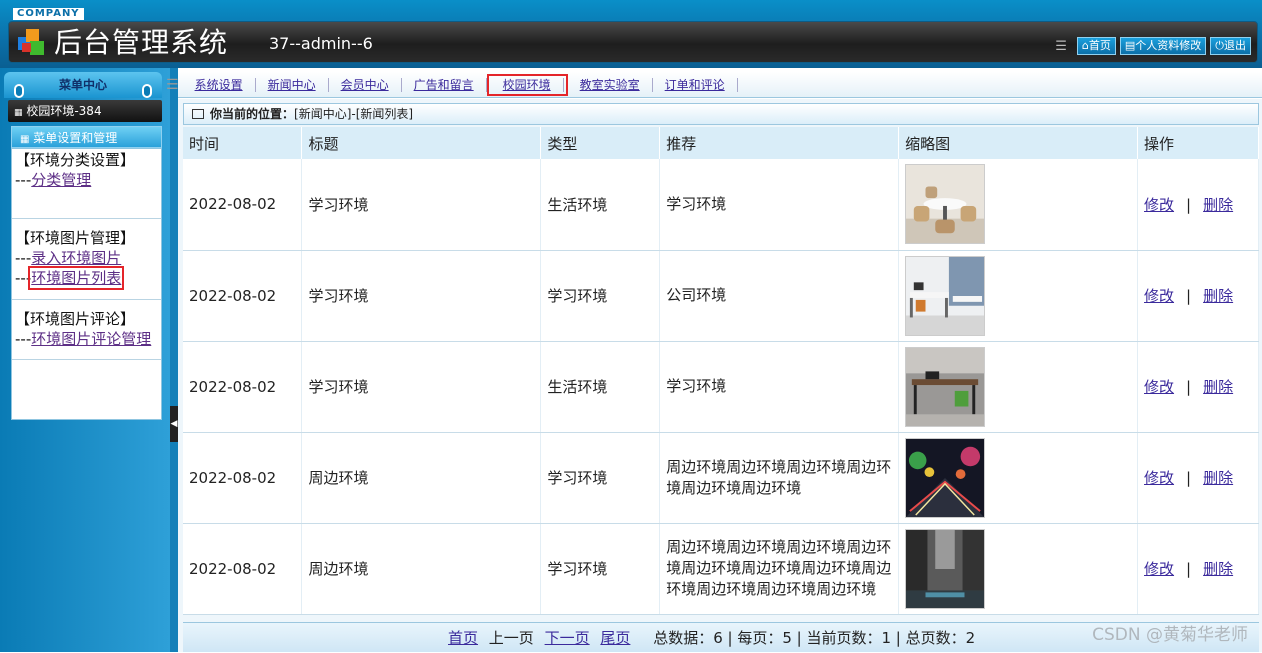 The width and height of the screenshot is (1262, 653). I want to click on cell-recommend: 周边环境周边环境周边环境周边环境周边环境周边环境, so click(779, 478).